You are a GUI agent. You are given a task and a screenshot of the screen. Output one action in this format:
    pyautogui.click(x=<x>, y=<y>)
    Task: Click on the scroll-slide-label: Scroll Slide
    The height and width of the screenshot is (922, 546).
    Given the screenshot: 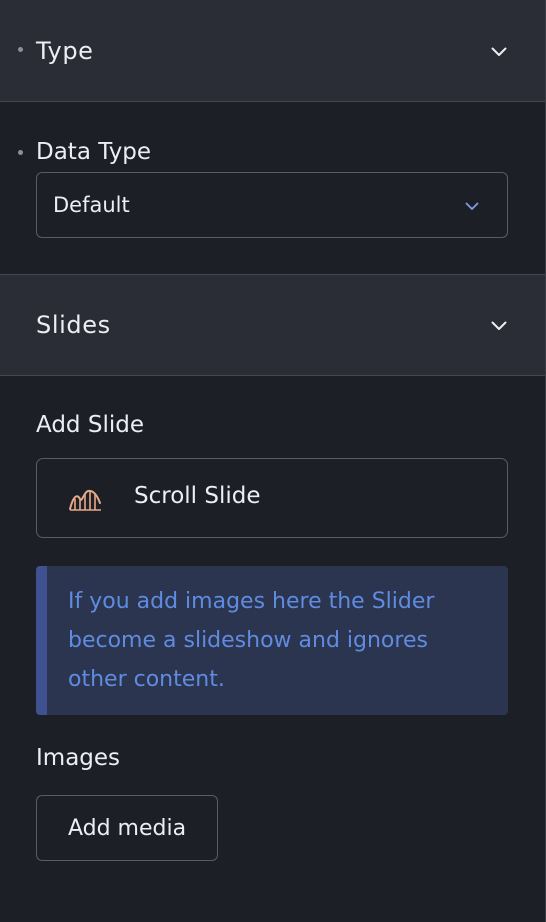 What is the action you would take?
    pyautogui.click(x=197, y=496)
    